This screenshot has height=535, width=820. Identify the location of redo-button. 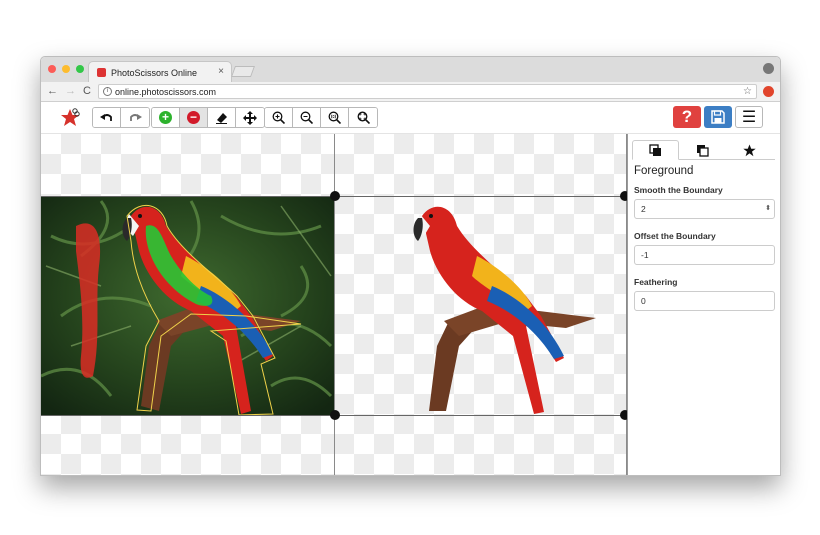
(135, 117).